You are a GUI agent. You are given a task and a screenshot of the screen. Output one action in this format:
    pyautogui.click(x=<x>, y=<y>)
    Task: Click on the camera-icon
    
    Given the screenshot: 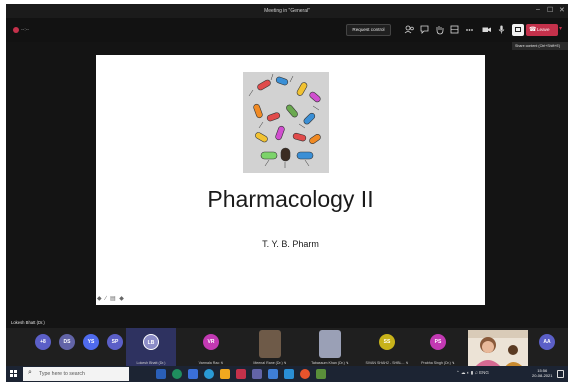 What is the action you would take?
    pyautogui.click(x=486, y=29)
    